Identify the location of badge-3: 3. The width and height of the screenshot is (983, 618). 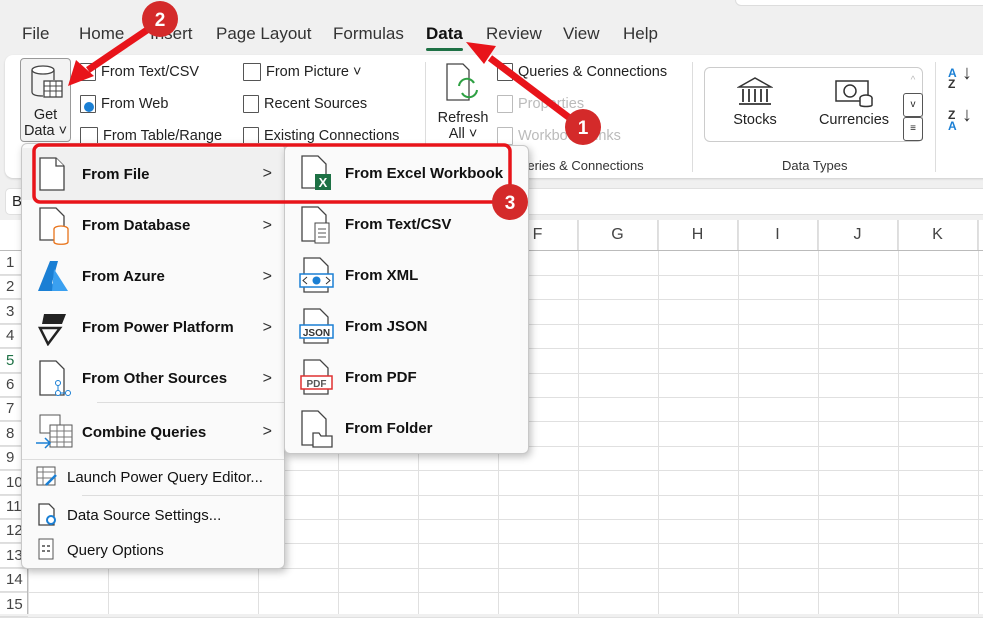
(510, 202).